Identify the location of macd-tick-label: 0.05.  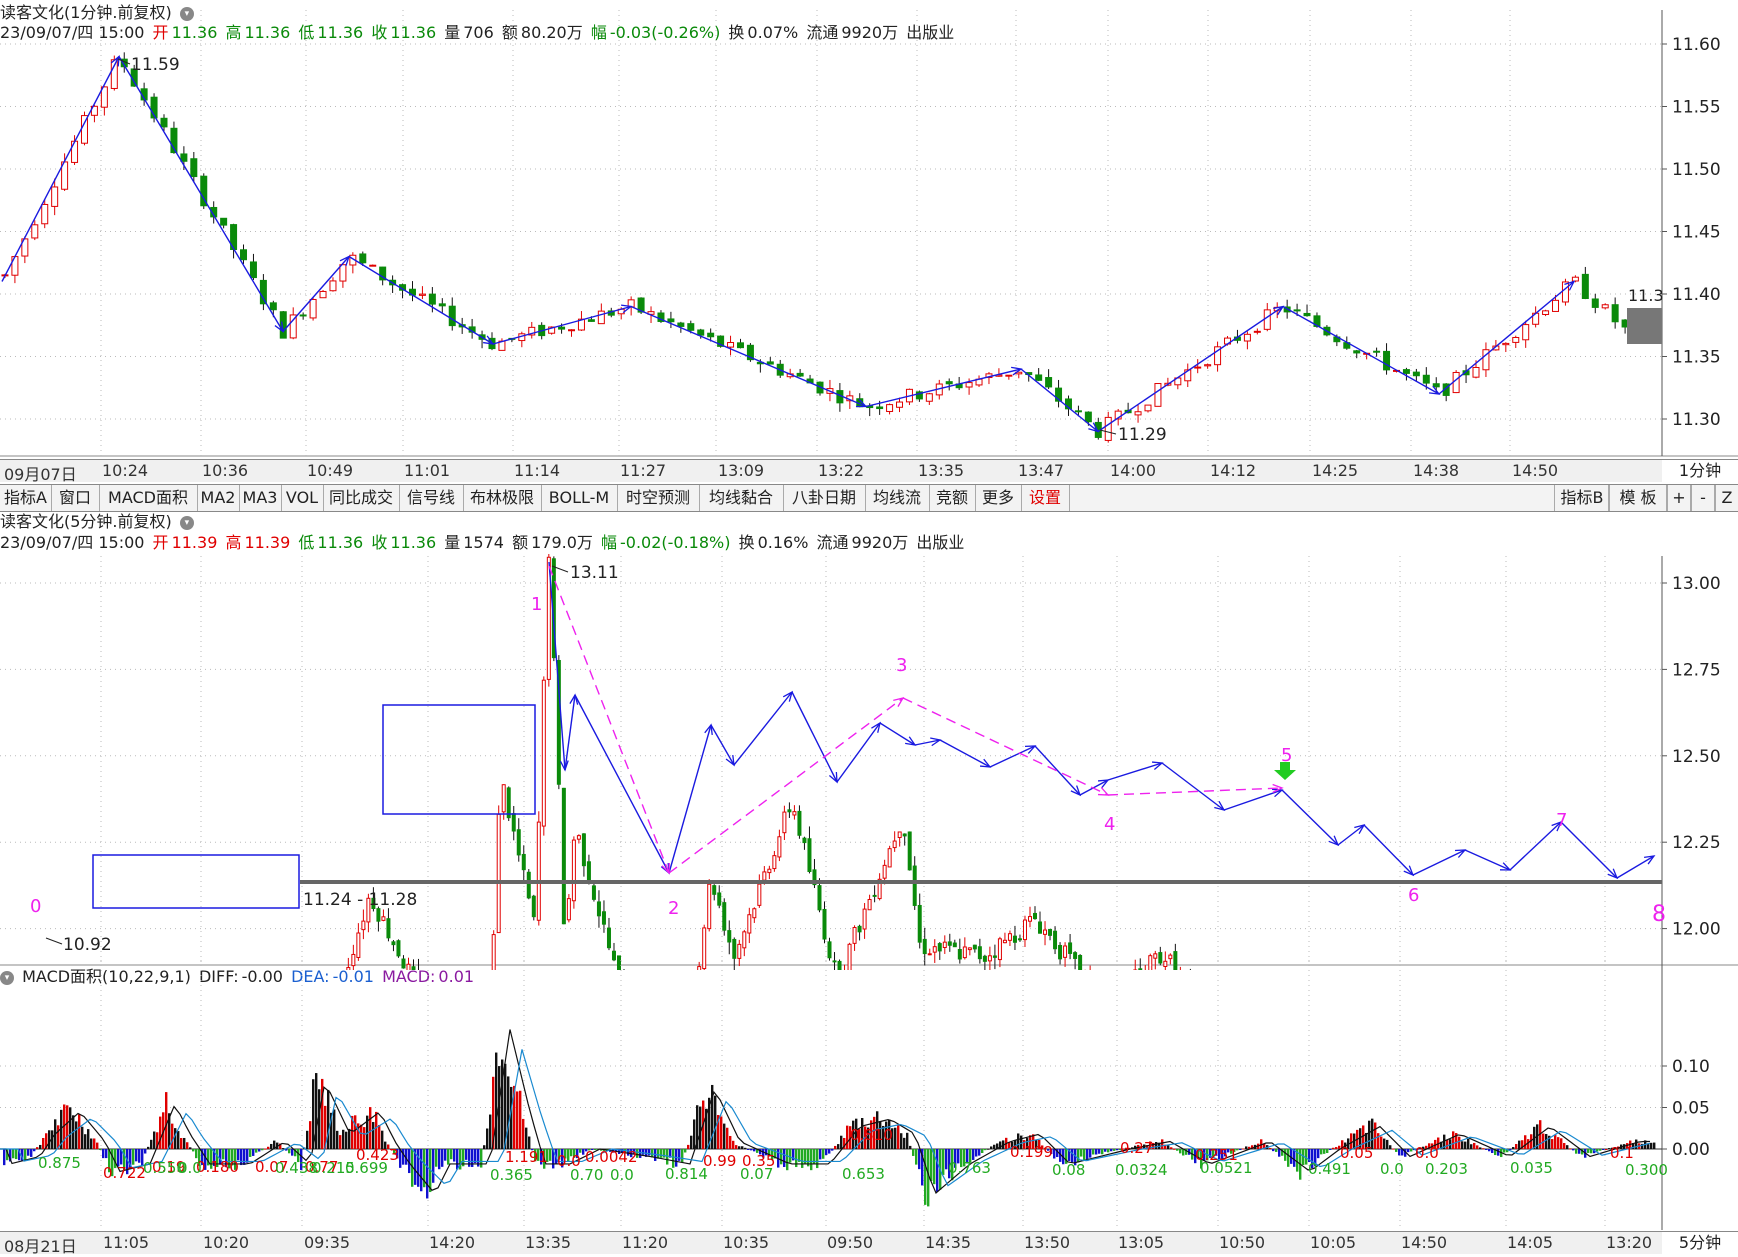
(1691, 1109).